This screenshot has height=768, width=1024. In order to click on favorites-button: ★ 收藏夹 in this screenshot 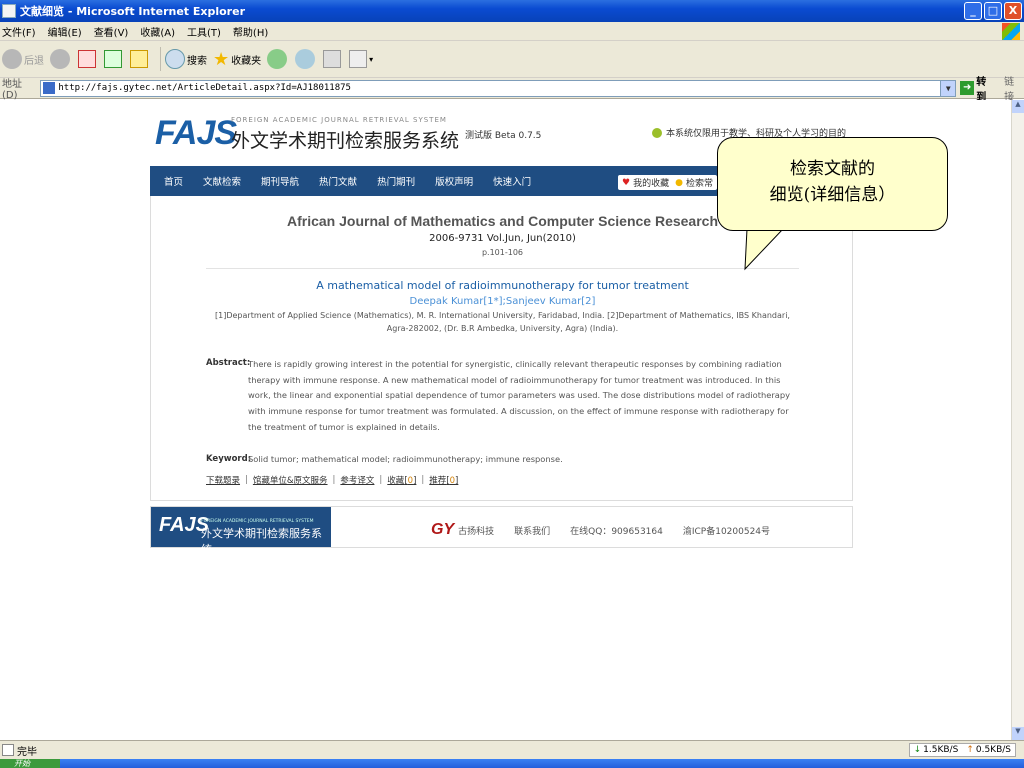, I will do `click(237, 59)`.